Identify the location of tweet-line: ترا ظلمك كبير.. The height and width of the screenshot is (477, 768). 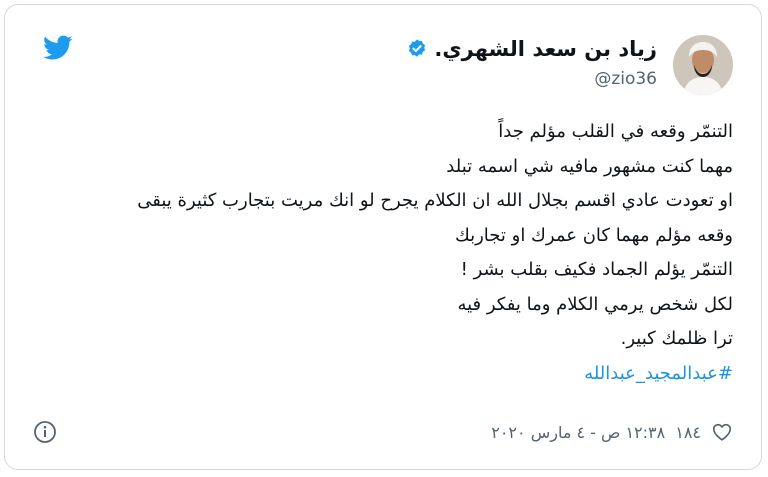
(676, 338).